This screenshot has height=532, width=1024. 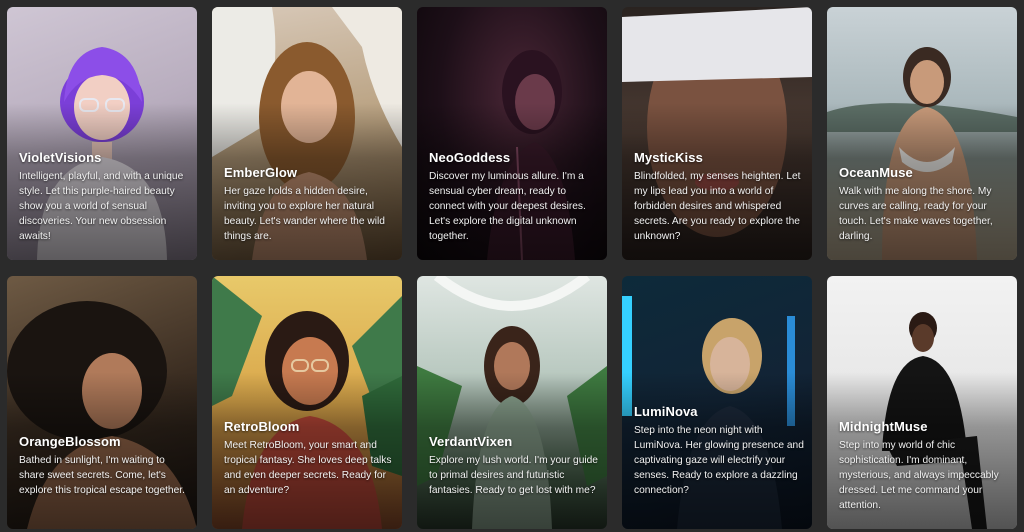 I want to click on character-name: MidnightMuse, so click(x=883, y=426).